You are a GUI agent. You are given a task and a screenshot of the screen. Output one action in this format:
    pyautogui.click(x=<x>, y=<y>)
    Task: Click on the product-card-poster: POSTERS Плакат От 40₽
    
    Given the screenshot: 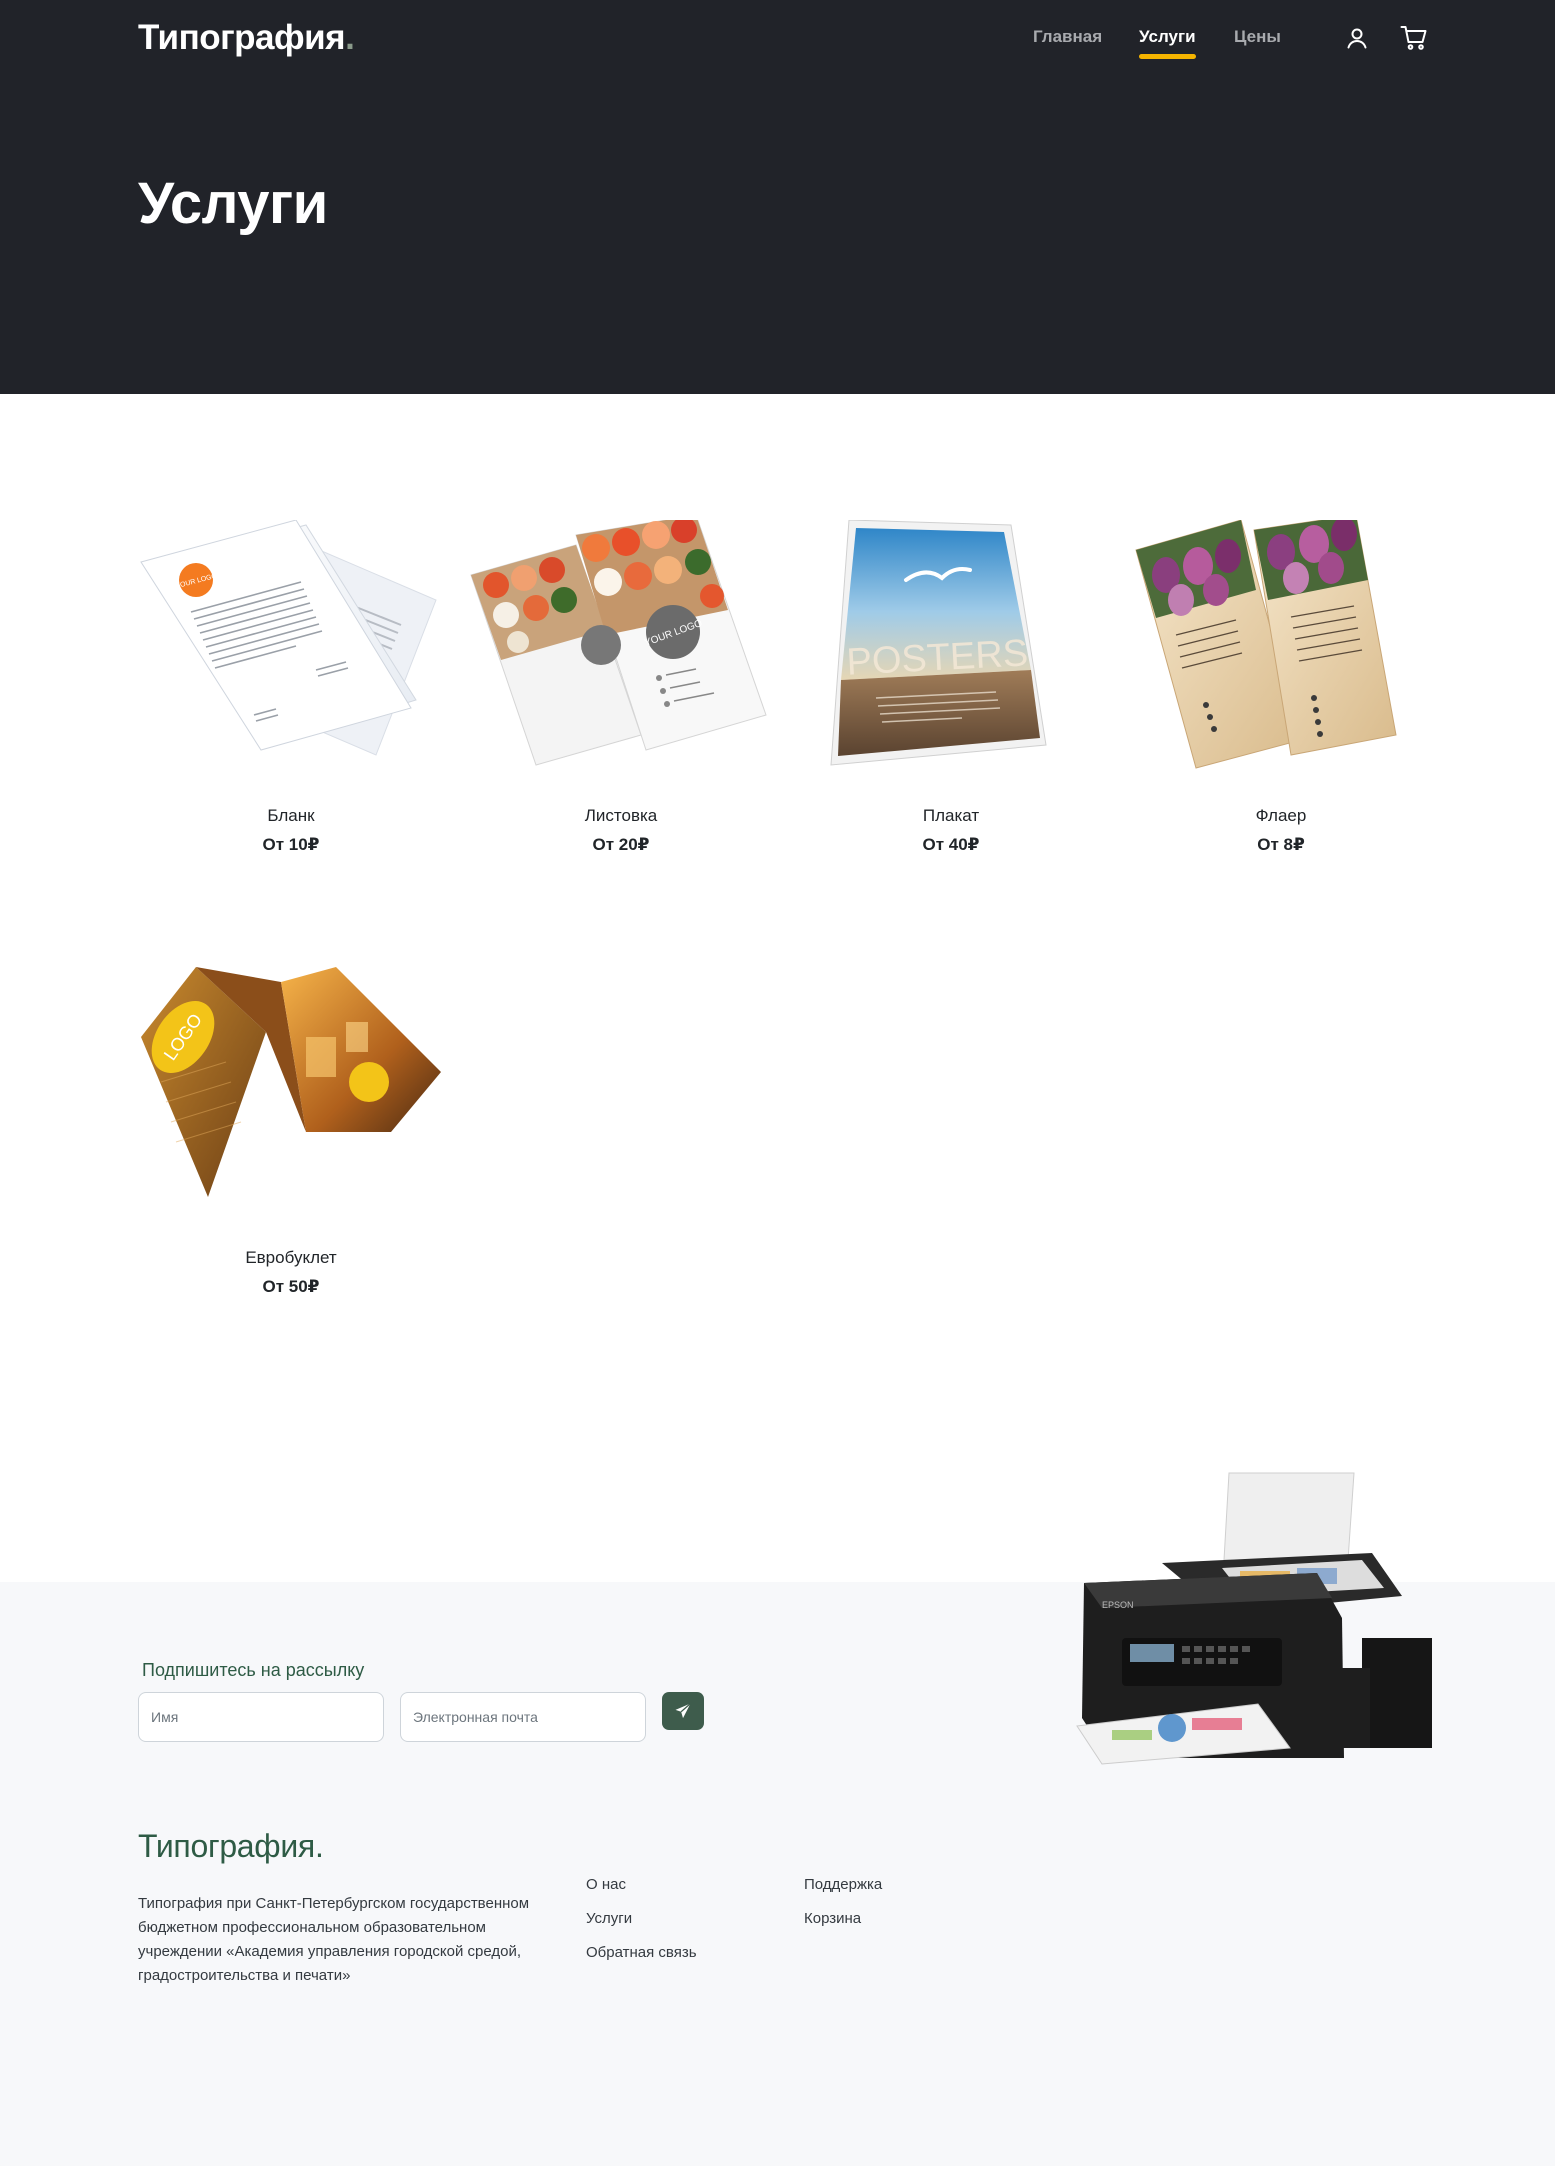 What is the action you would take?
    pyautogui.click(x=951, y=686)
    